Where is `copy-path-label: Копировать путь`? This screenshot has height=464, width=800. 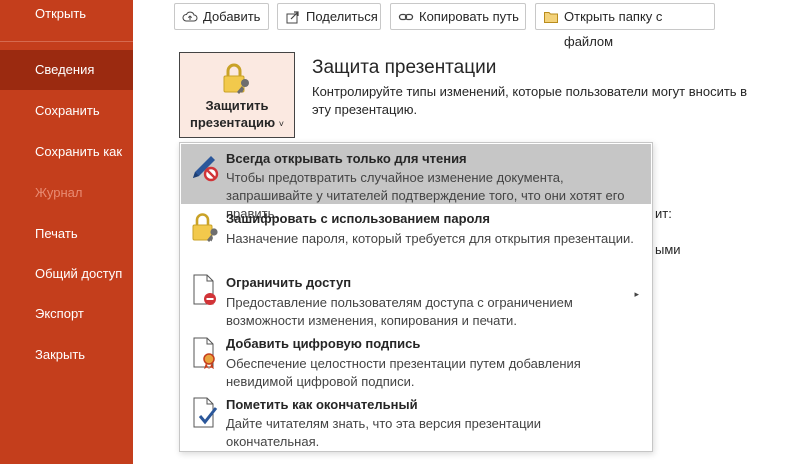 copy-path-label: Копировать путь is located at coordinates (469, 16).